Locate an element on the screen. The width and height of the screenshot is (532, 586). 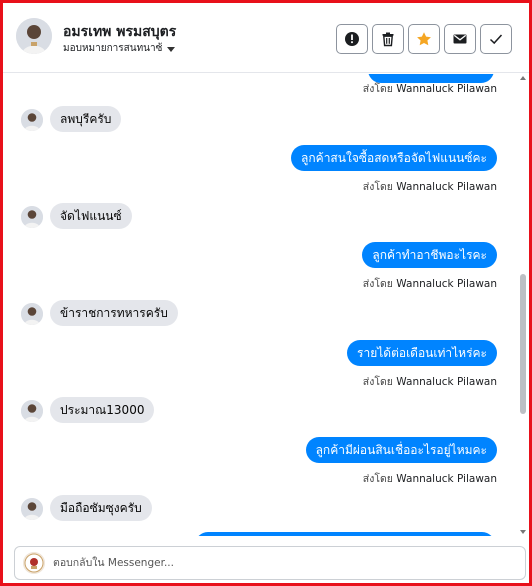
messages-scrollbar is located at coordinates (523, 305).